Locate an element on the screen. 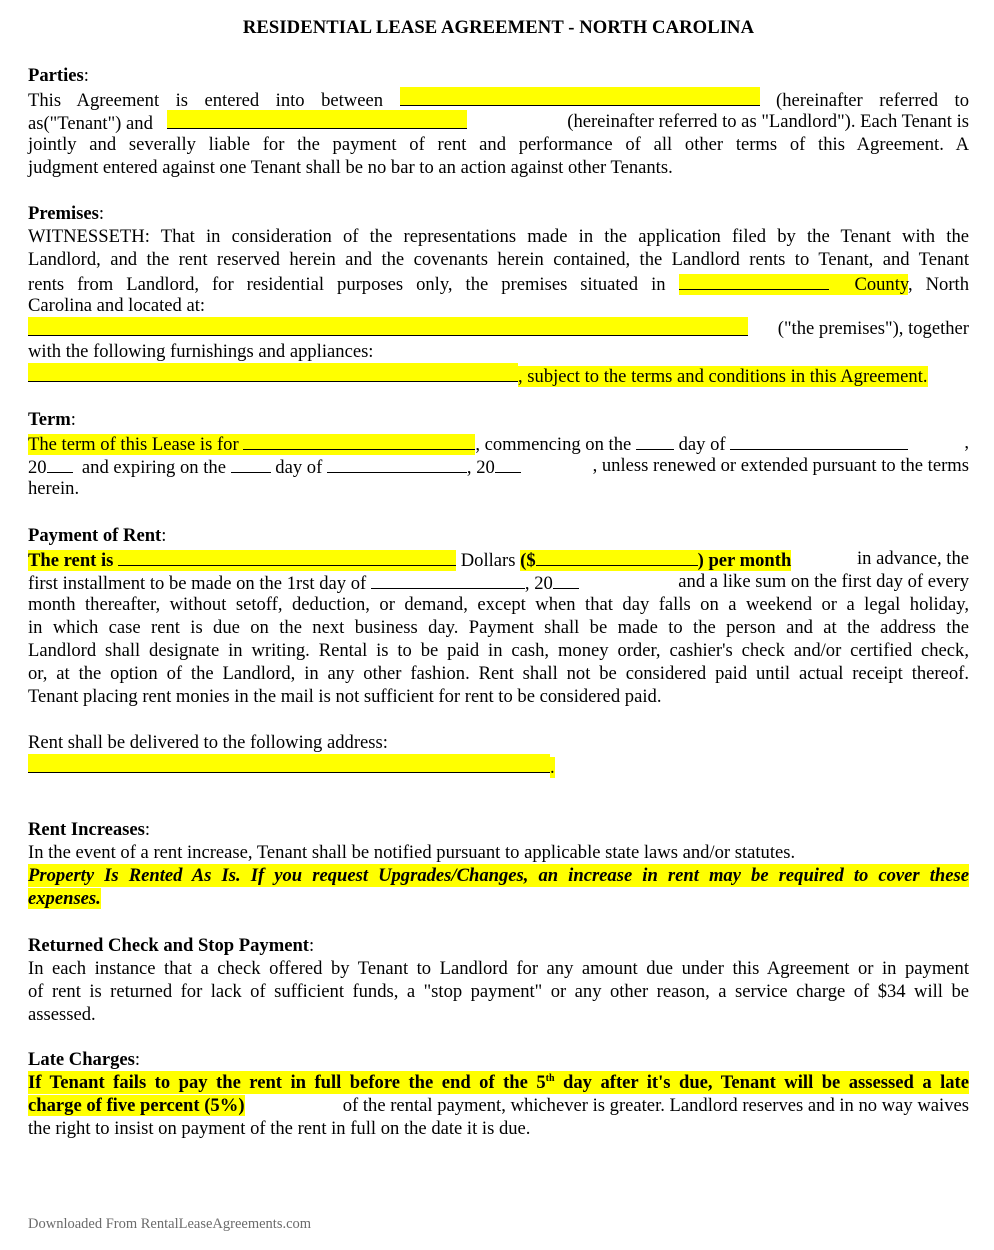 This screenshot has height=1250, width=994. term-highlight: The term of this Lease is for is located at coordinates (252, 443).